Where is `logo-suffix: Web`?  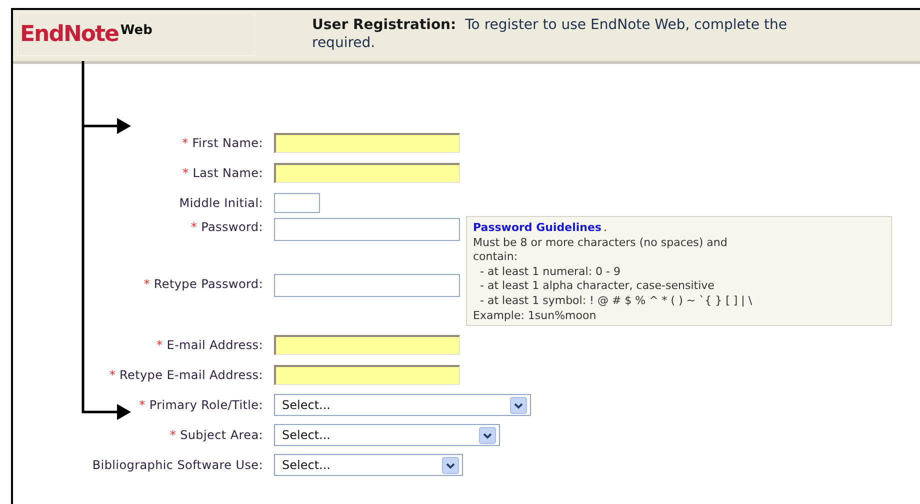
logo-suffix: Web is located at coordinates (136, 30).